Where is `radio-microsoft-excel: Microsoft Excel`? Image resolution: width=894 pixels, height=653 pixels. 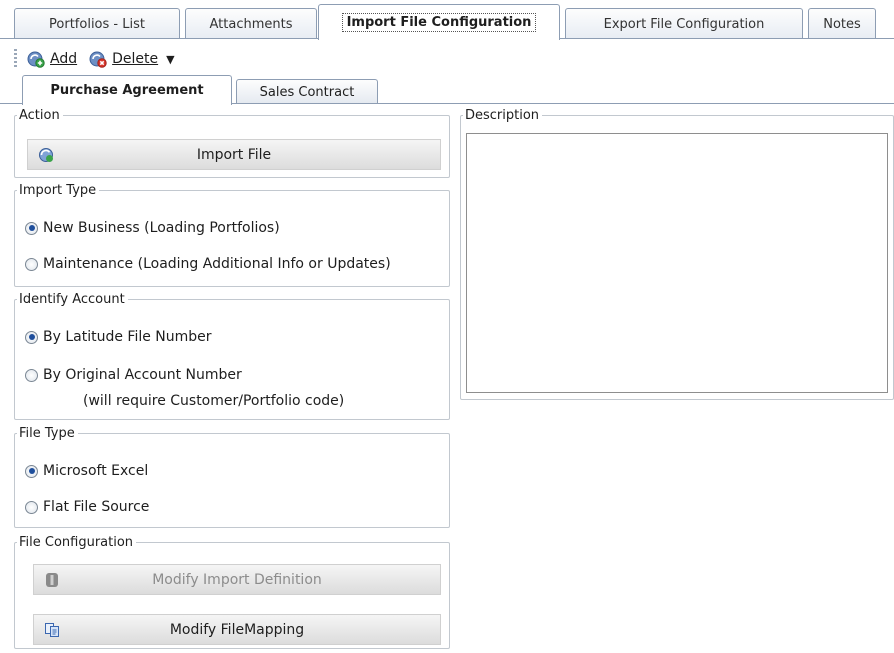 radio-microsoft-excel: Microsoft Excel is located at coordinates (86, 471).